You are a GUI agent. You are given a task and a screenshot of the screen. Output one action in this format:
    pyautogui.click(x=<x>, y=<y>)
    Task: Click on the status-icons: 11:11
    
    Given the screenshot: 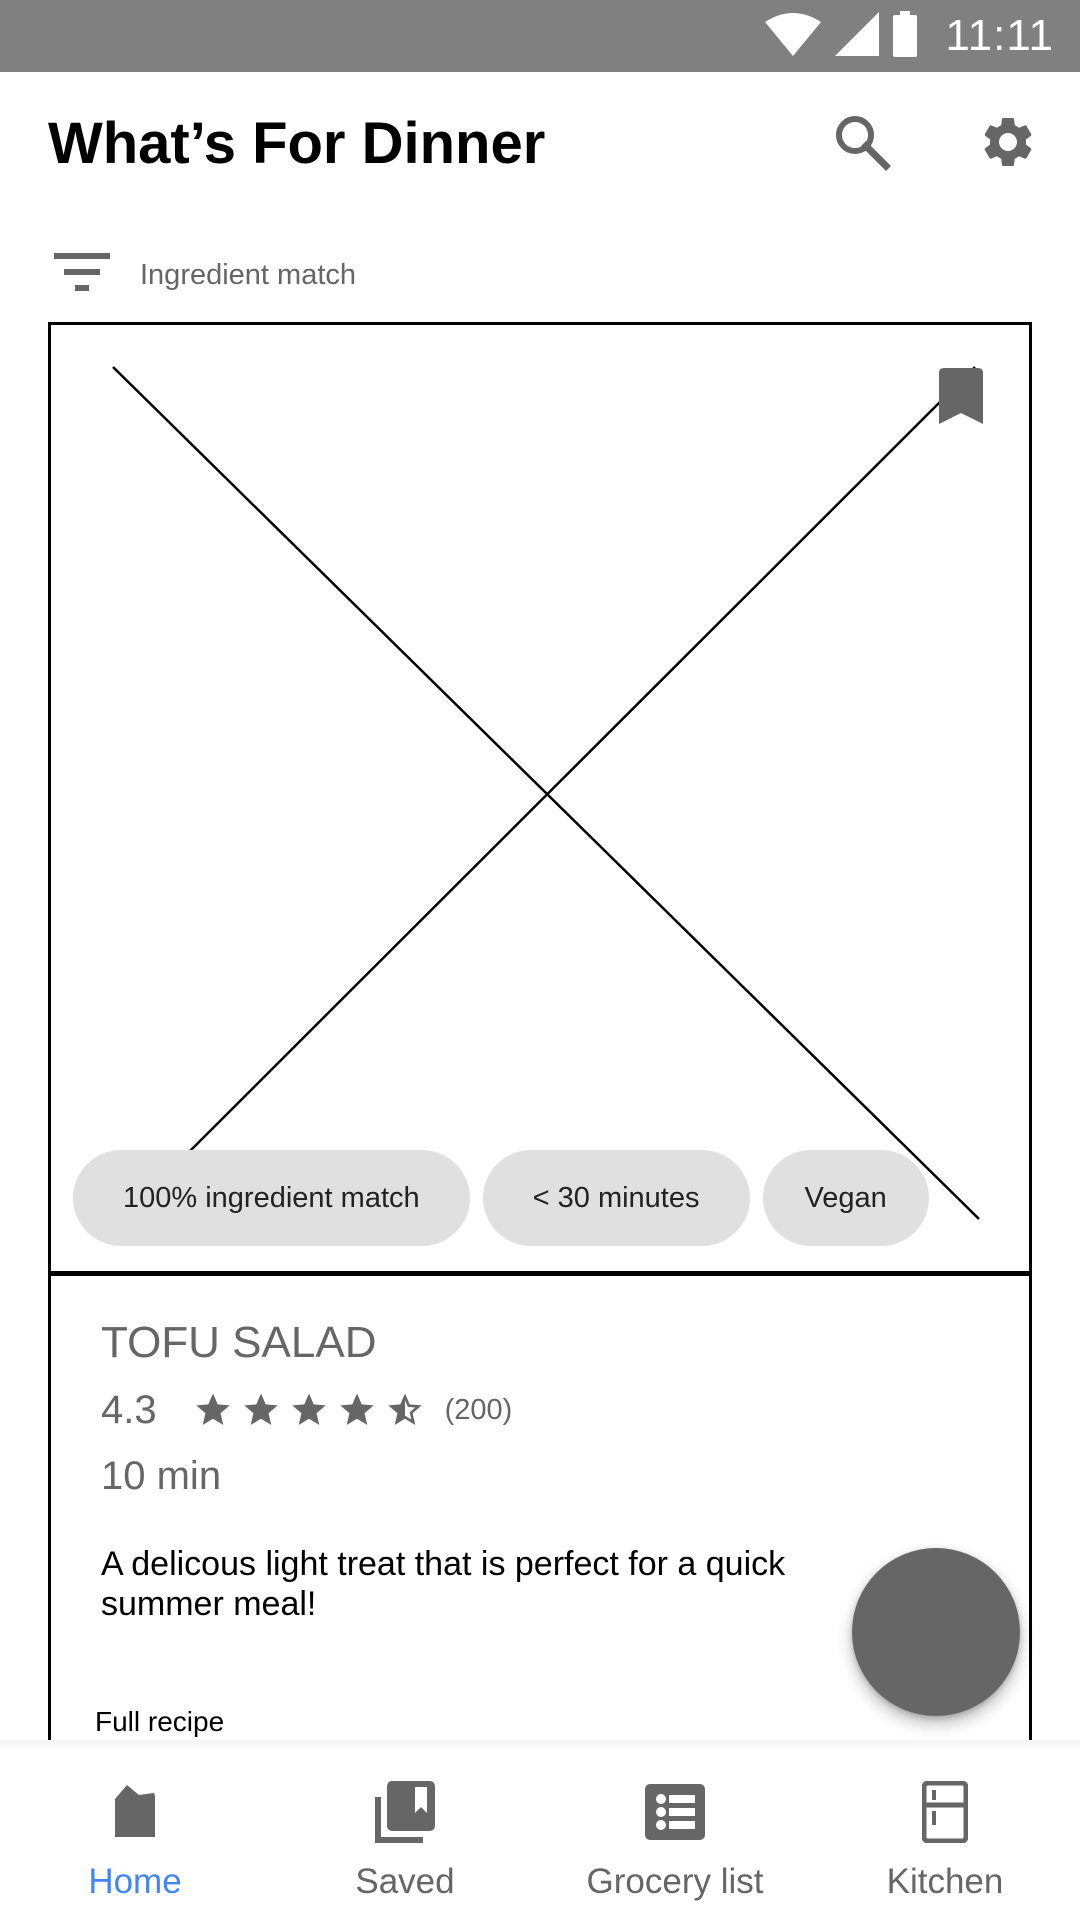 What is the action you would take?
    pyautogui.click(x=909, y=36)
    